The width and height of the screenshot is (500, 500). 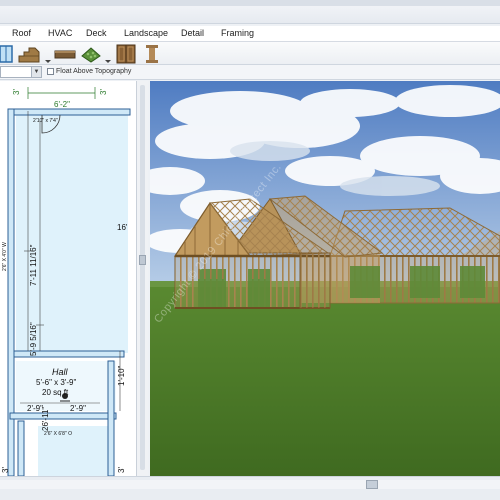 I want to click on menu-bar: Roof HVAC Deck Landscape Detail Framing, so click(x=250, y=34).